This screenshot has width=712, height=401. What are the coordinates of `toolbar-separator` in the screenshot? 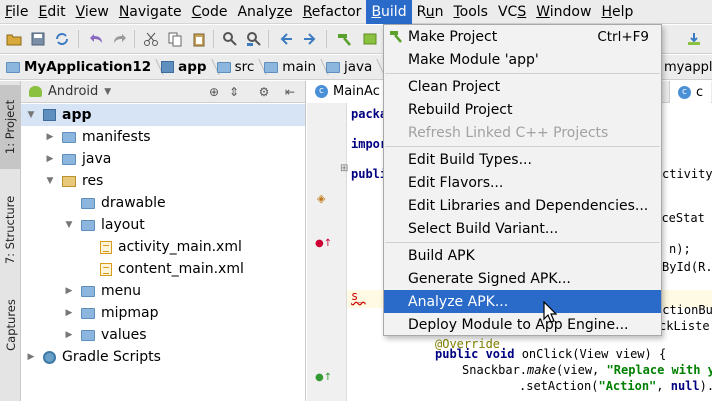 It's located at (268, 39).